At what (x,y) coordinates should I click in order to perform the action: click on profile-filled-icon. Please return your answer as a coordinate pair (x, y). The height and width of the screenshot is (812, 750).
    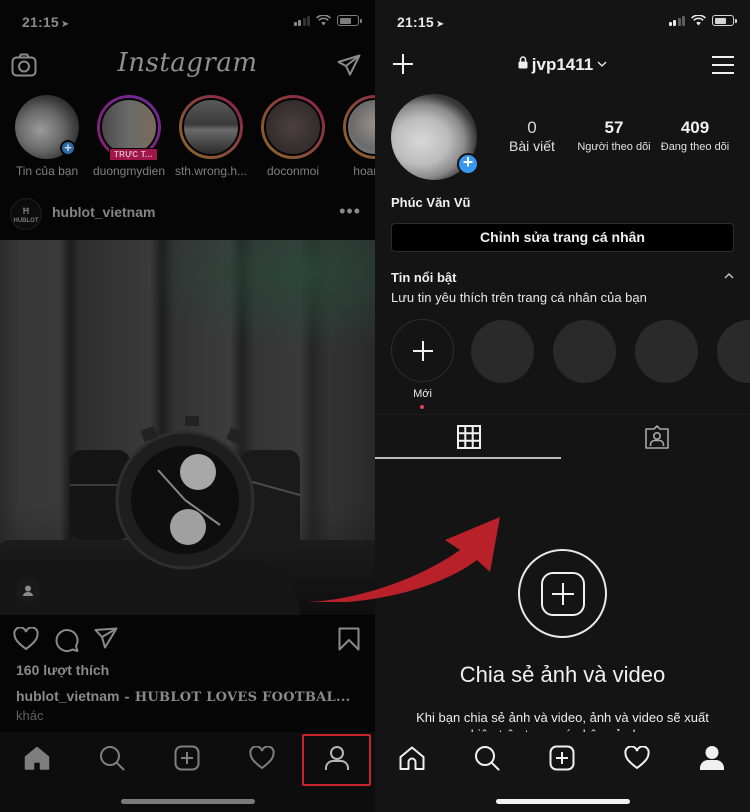
    Looking at the image, I should click on (712, 758).